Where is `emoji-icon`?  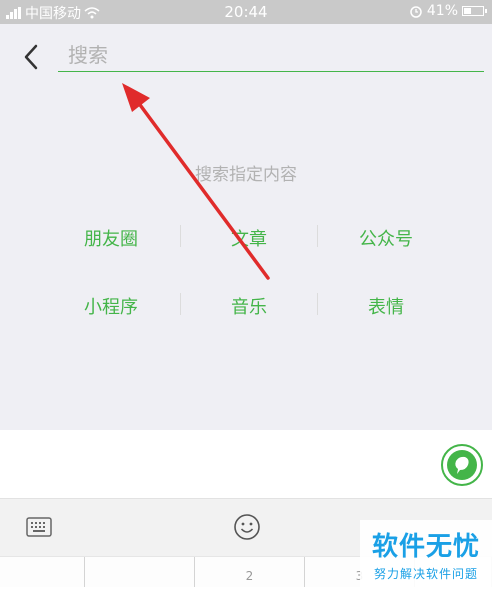
emoji-icon is located at coordinates (247, 527).